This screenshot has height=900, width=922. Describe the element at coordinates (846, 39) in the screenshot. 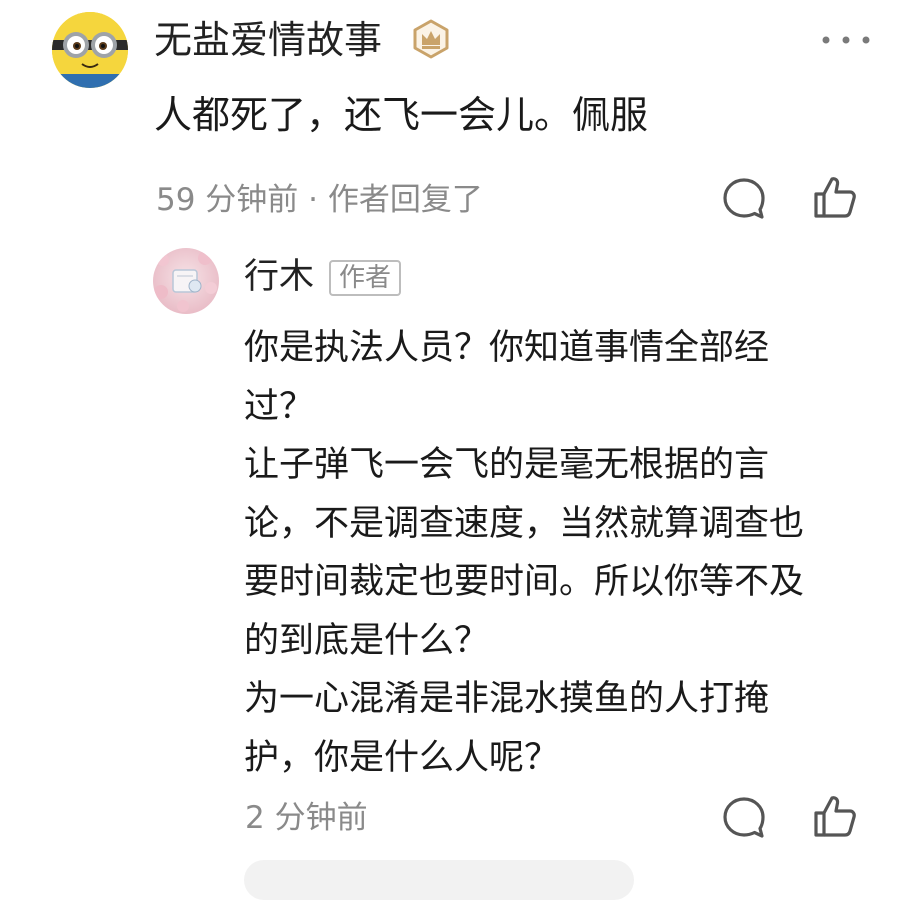

I see `more-dots-icon` at that location.